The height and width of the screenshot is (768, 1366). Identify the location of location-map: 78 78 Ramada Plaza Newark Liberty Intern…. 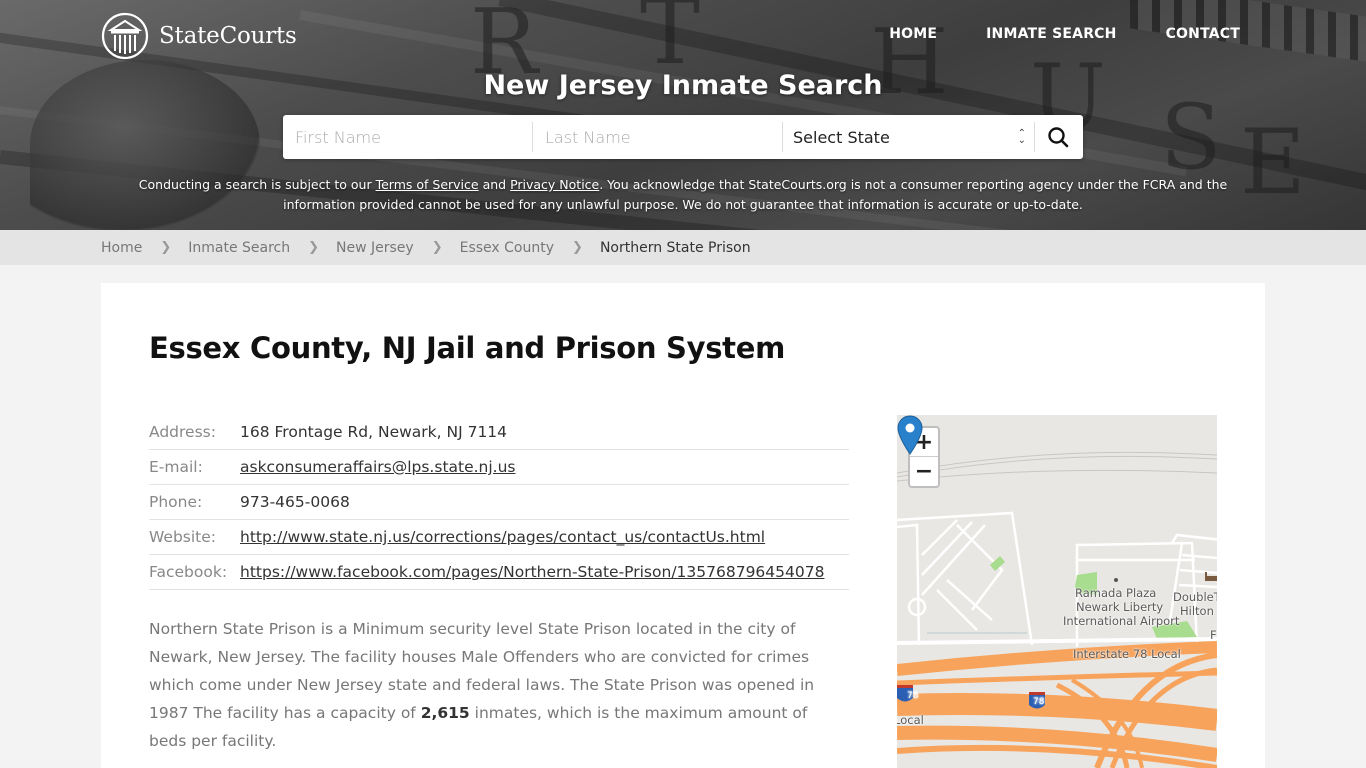
(1057, 591).